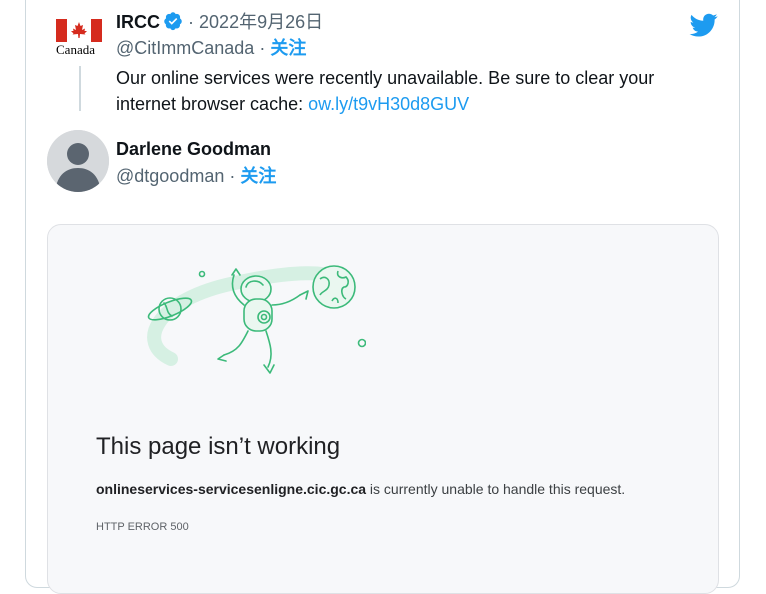 This screenshot has width=766, height=594. Describe the element at coordinates (261, 22) in the screenshot. I see `tweet-date: 2022年9月26日` at that location.